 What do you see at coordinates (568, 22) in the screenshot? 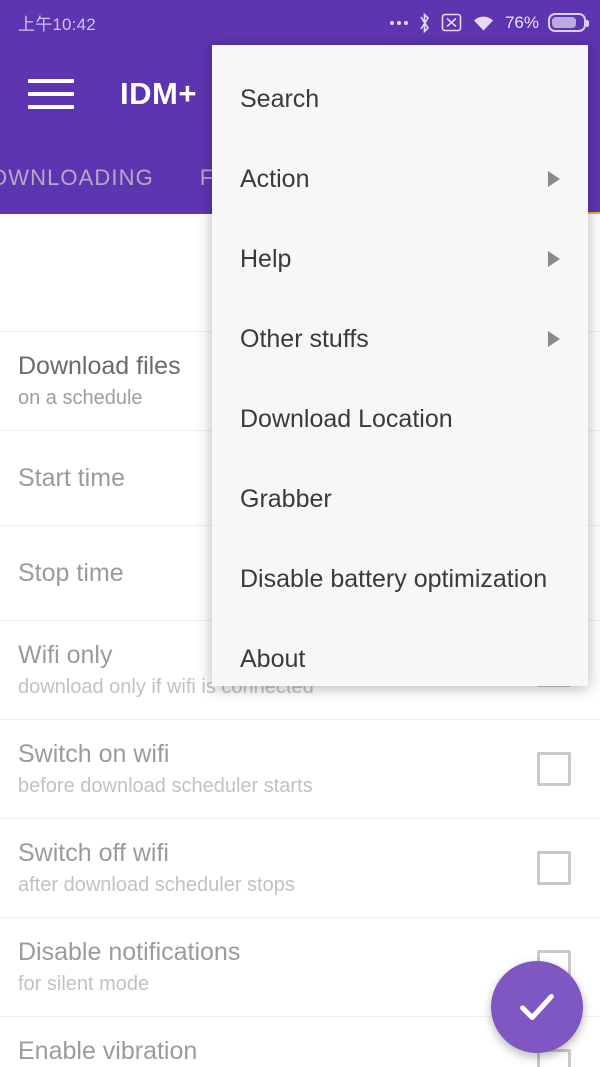
I see `battery-icon` at bounding box center [568, 22].